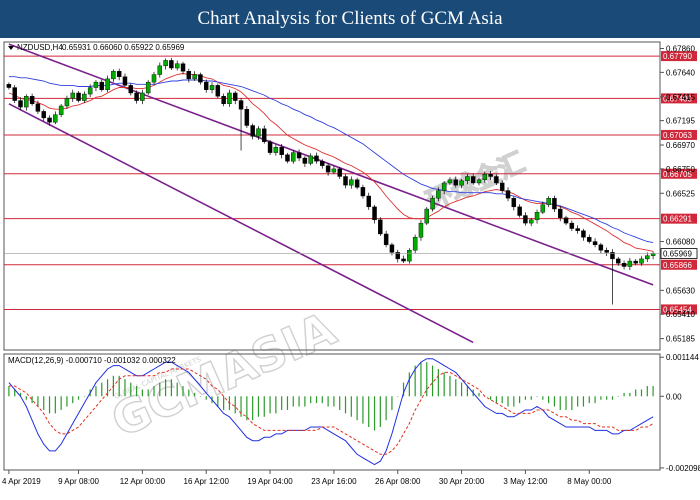 Image resolution: width=700 pixels, height=500 pixels. Describe the element at coordinates (680, 145) in the screenshot. I see `price-tick-label: 0.66970` at that location.